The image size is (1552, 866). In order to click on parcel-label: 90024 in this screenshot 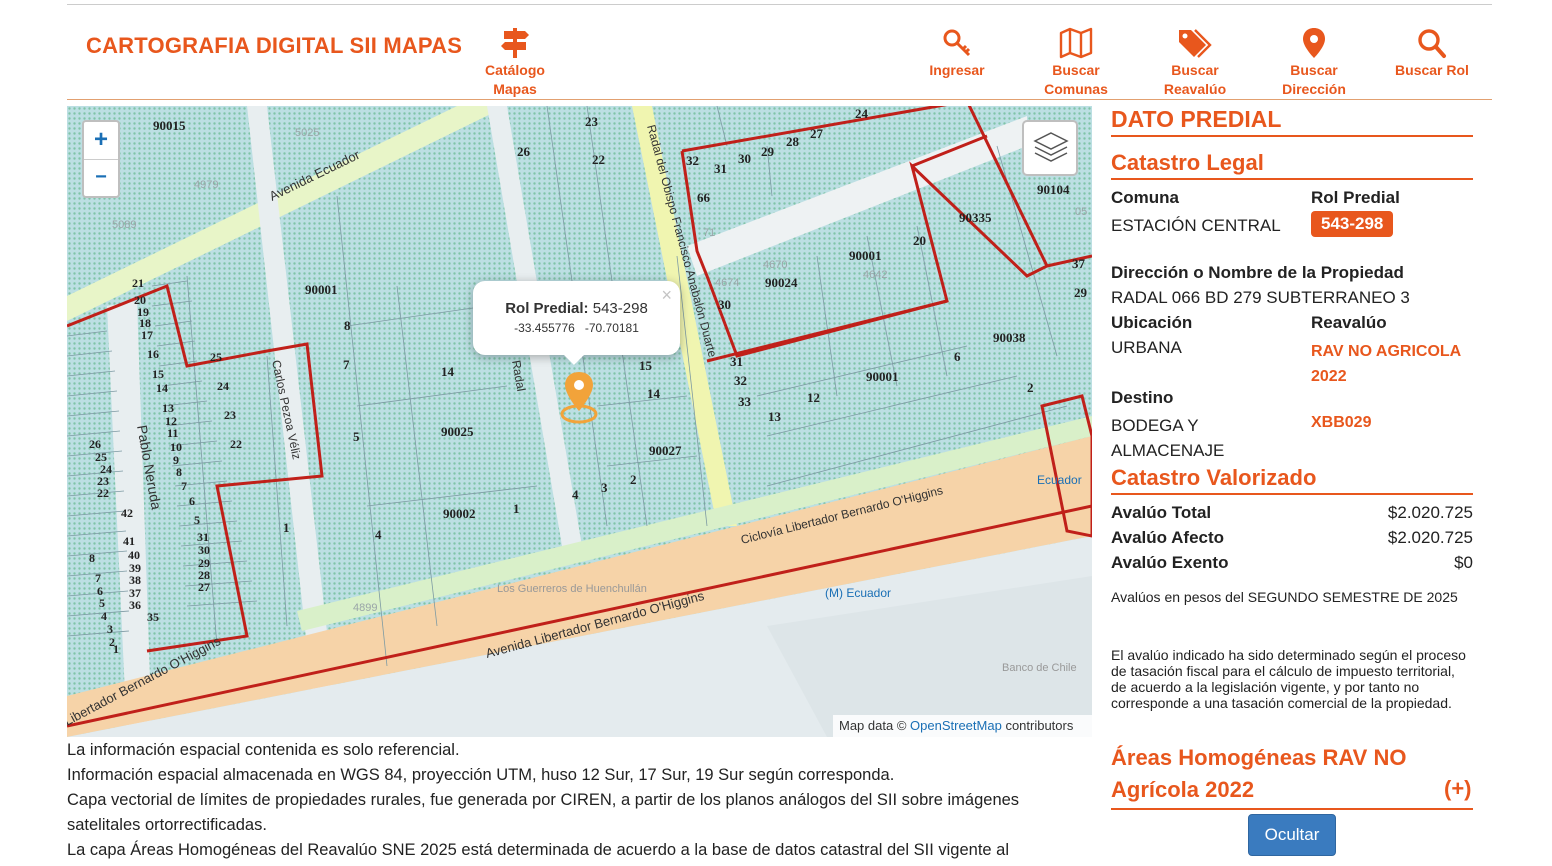, I will do `click(781, 282)`.